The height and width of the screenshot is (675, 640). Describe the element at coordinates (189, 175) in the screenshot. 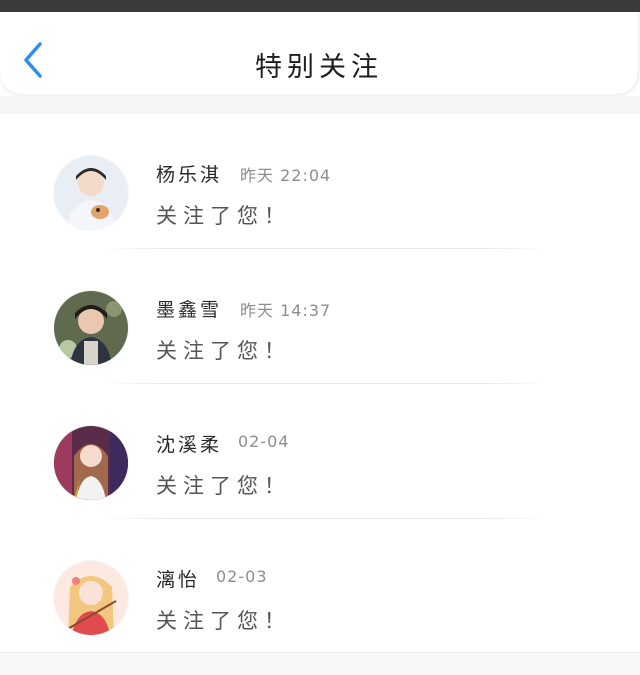

I see `user-name: 杨乐淇` at that location.